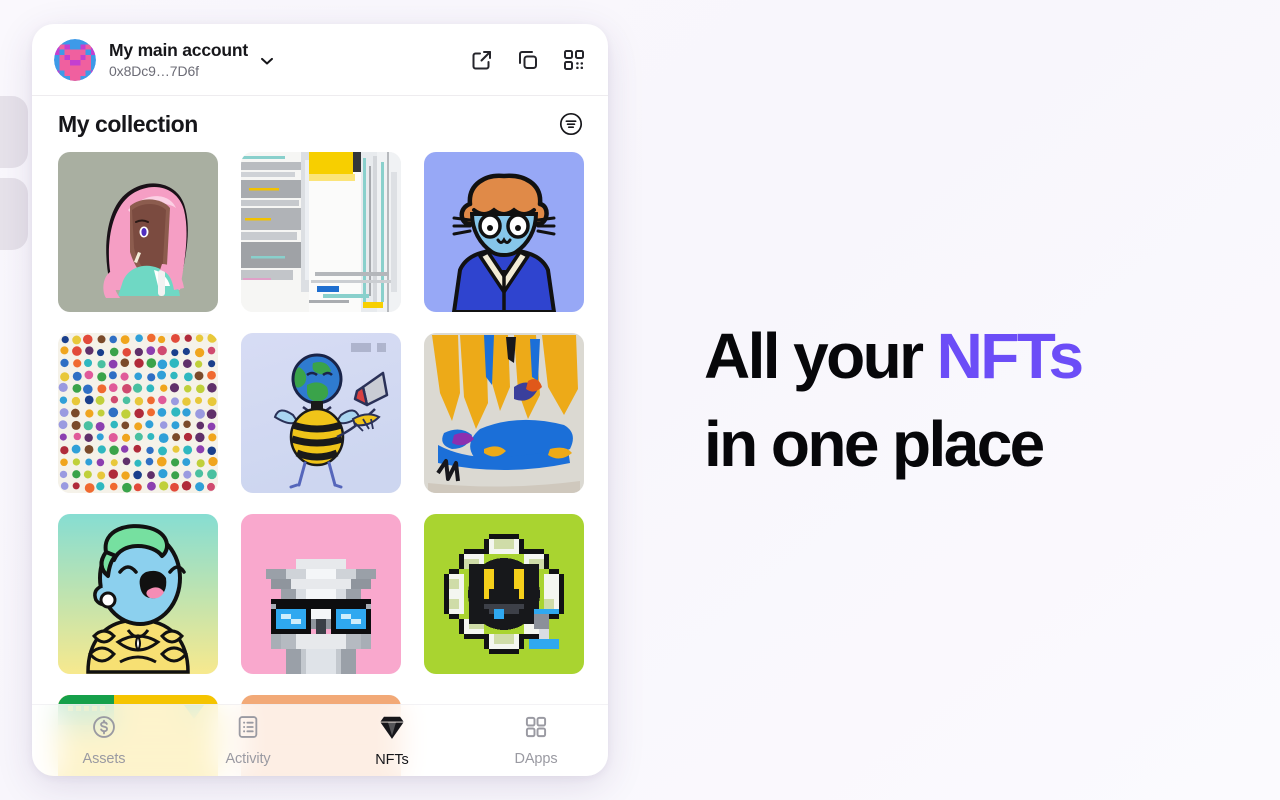  Describe the element at coordinates (320, 124) in the screenshot. I see `collection-header: My collection` at that location.